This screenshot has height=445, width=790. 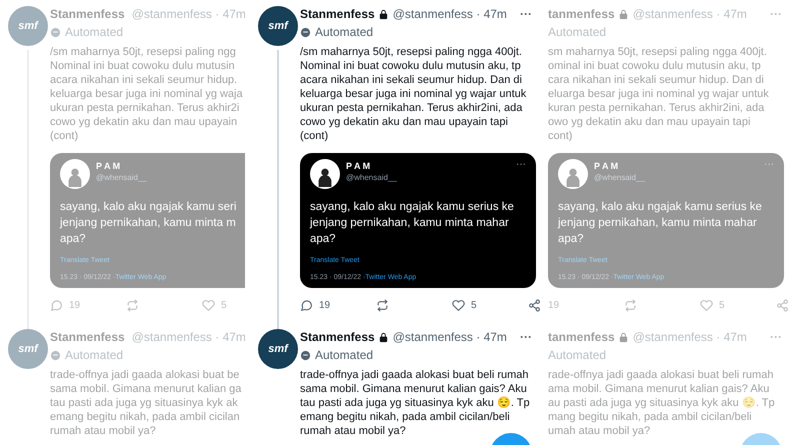 I want to click on tweet-text-line: rade-offnya jadi gaada alokasi buat beli rumah, so click(x=661, y=375).